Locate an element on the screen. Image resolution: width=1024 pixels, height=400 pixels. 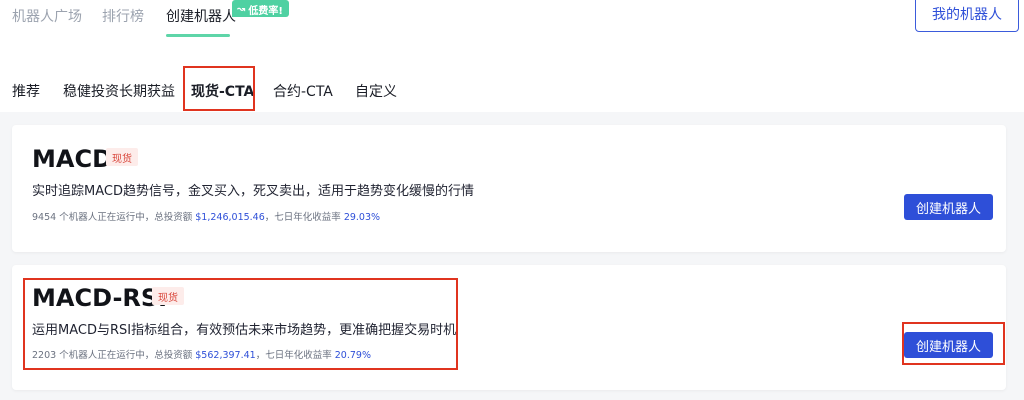
low-fee-badge: ↝ 低费率! is located at coordinates (260, 8).